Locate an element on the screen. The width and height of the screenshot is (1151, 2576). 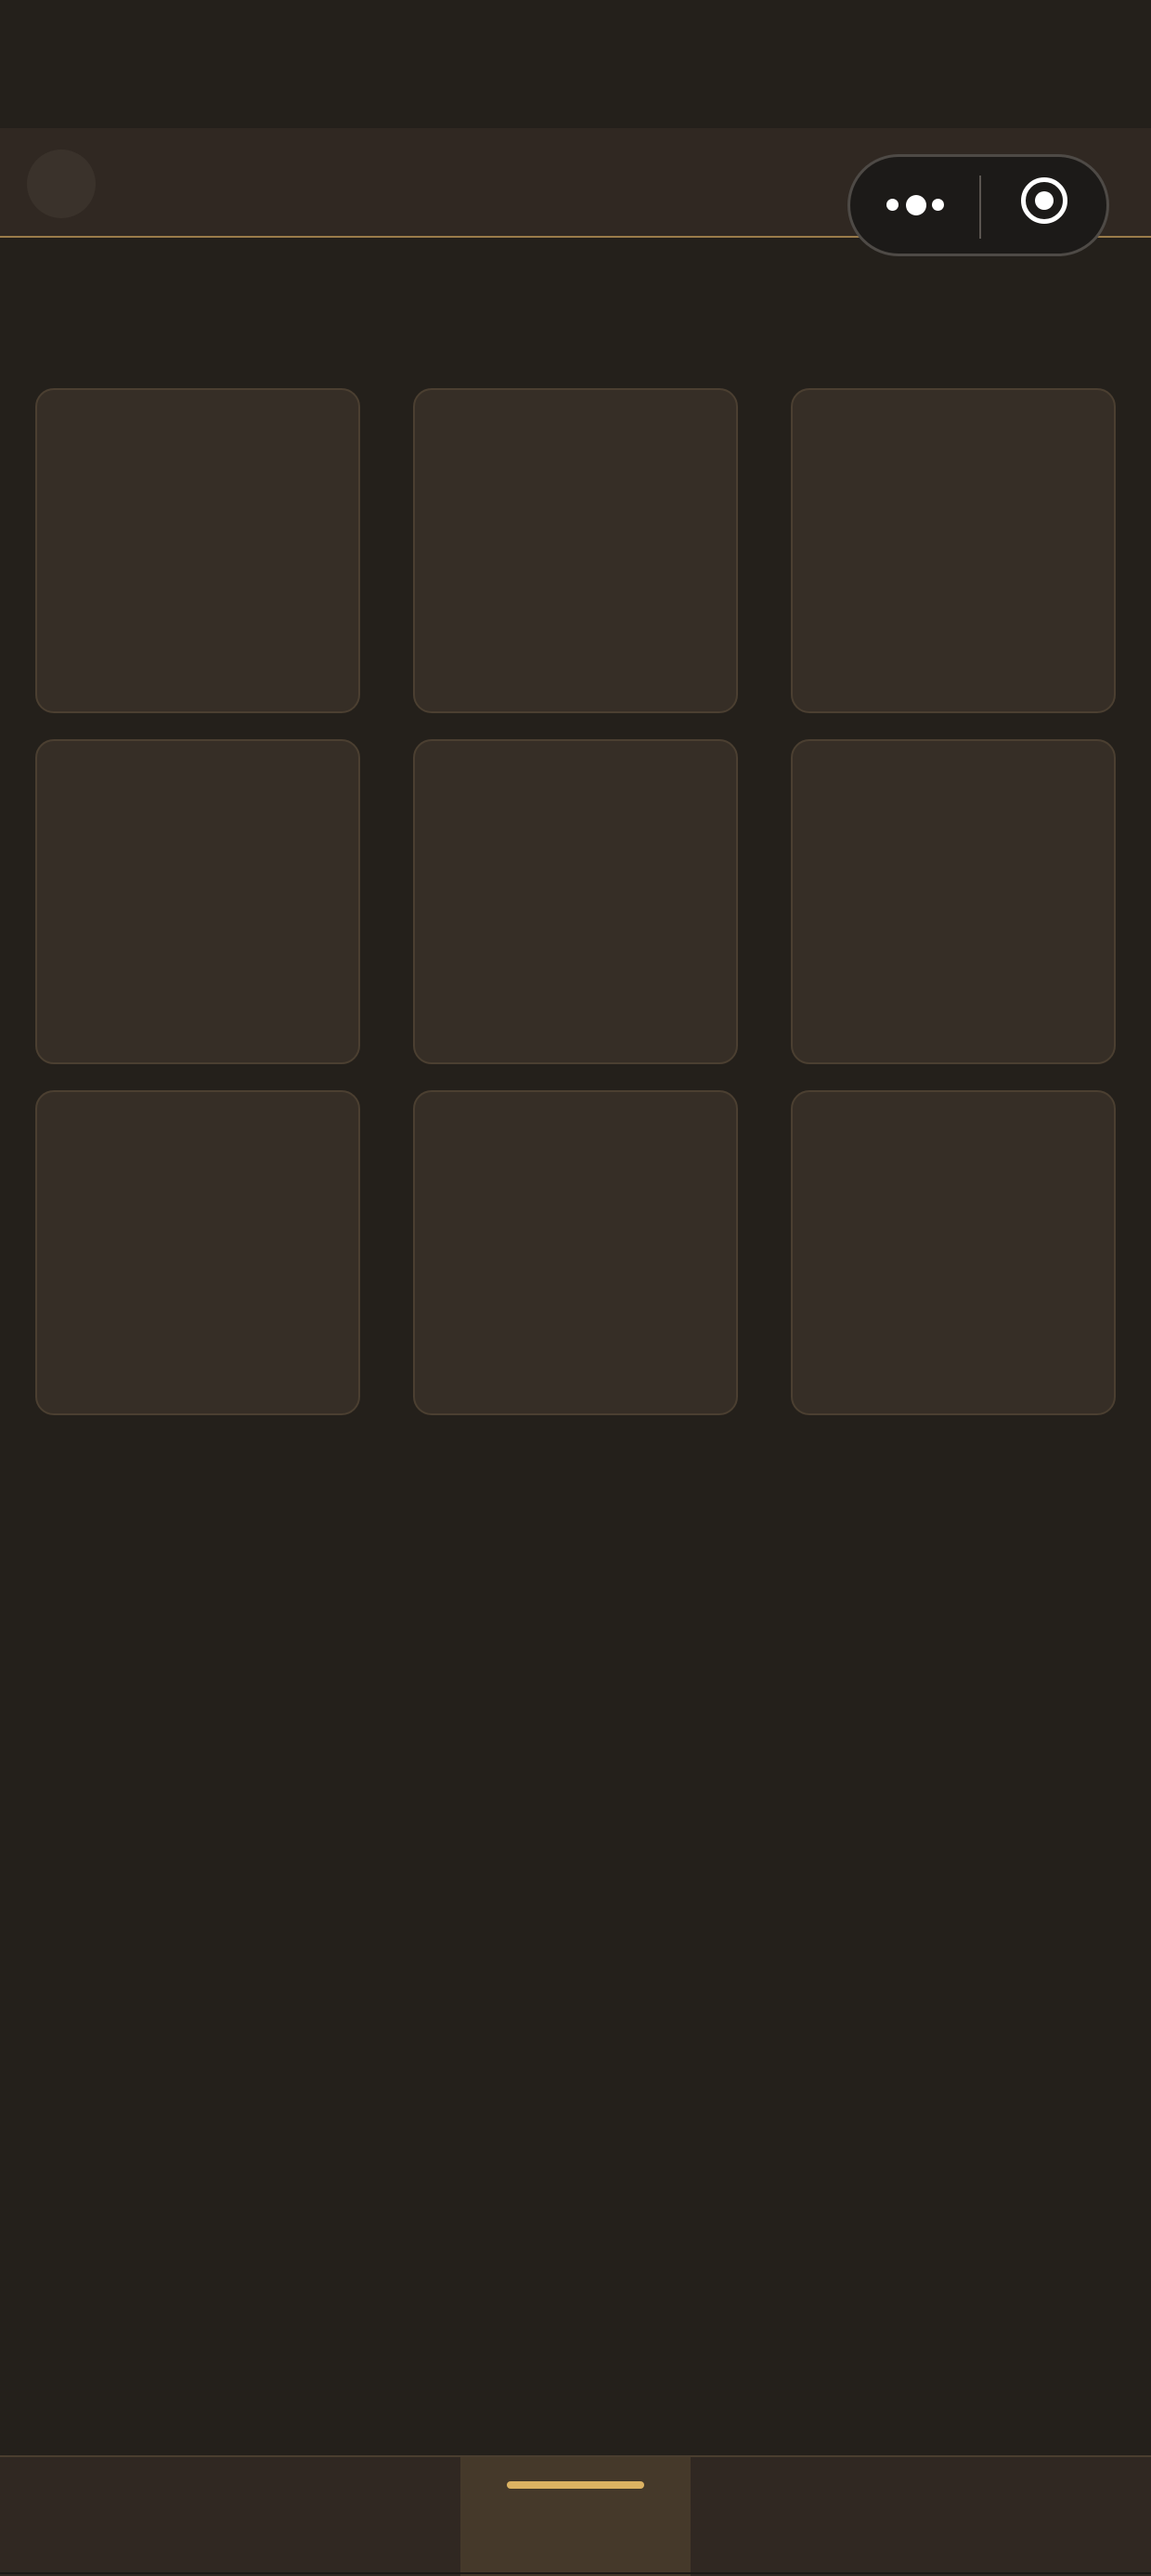
close-button is located at coordinates (1045, 205).